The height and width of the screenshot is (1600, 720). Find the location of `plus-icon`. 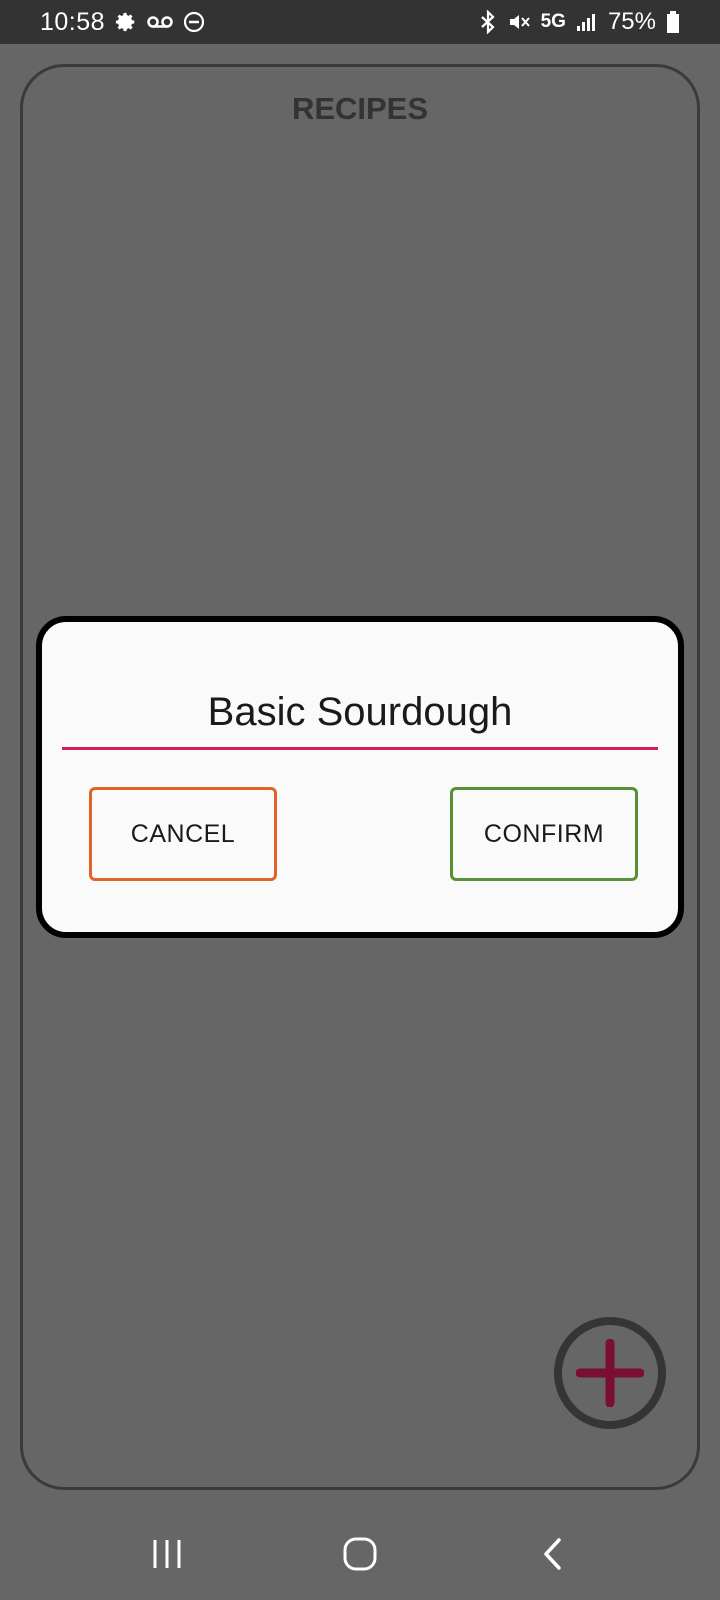

plus-icon is located at coordinates (610, 1373).